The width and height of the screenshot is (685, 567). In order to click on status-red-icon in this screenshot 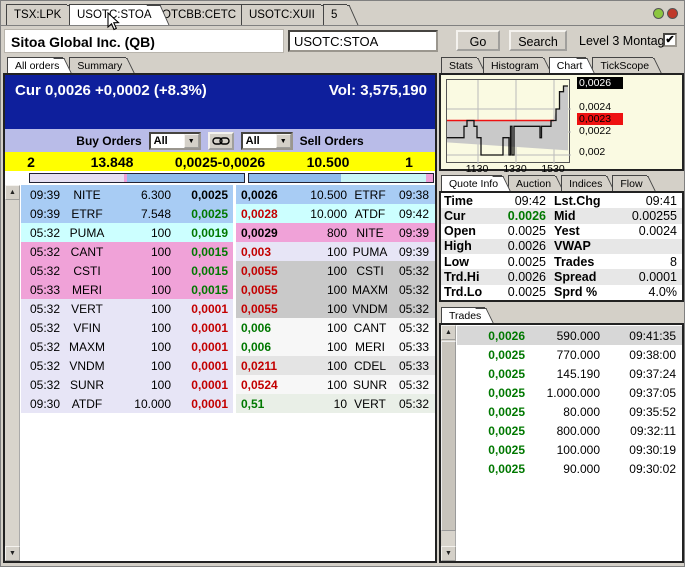, I will do `click(672, 13)`.